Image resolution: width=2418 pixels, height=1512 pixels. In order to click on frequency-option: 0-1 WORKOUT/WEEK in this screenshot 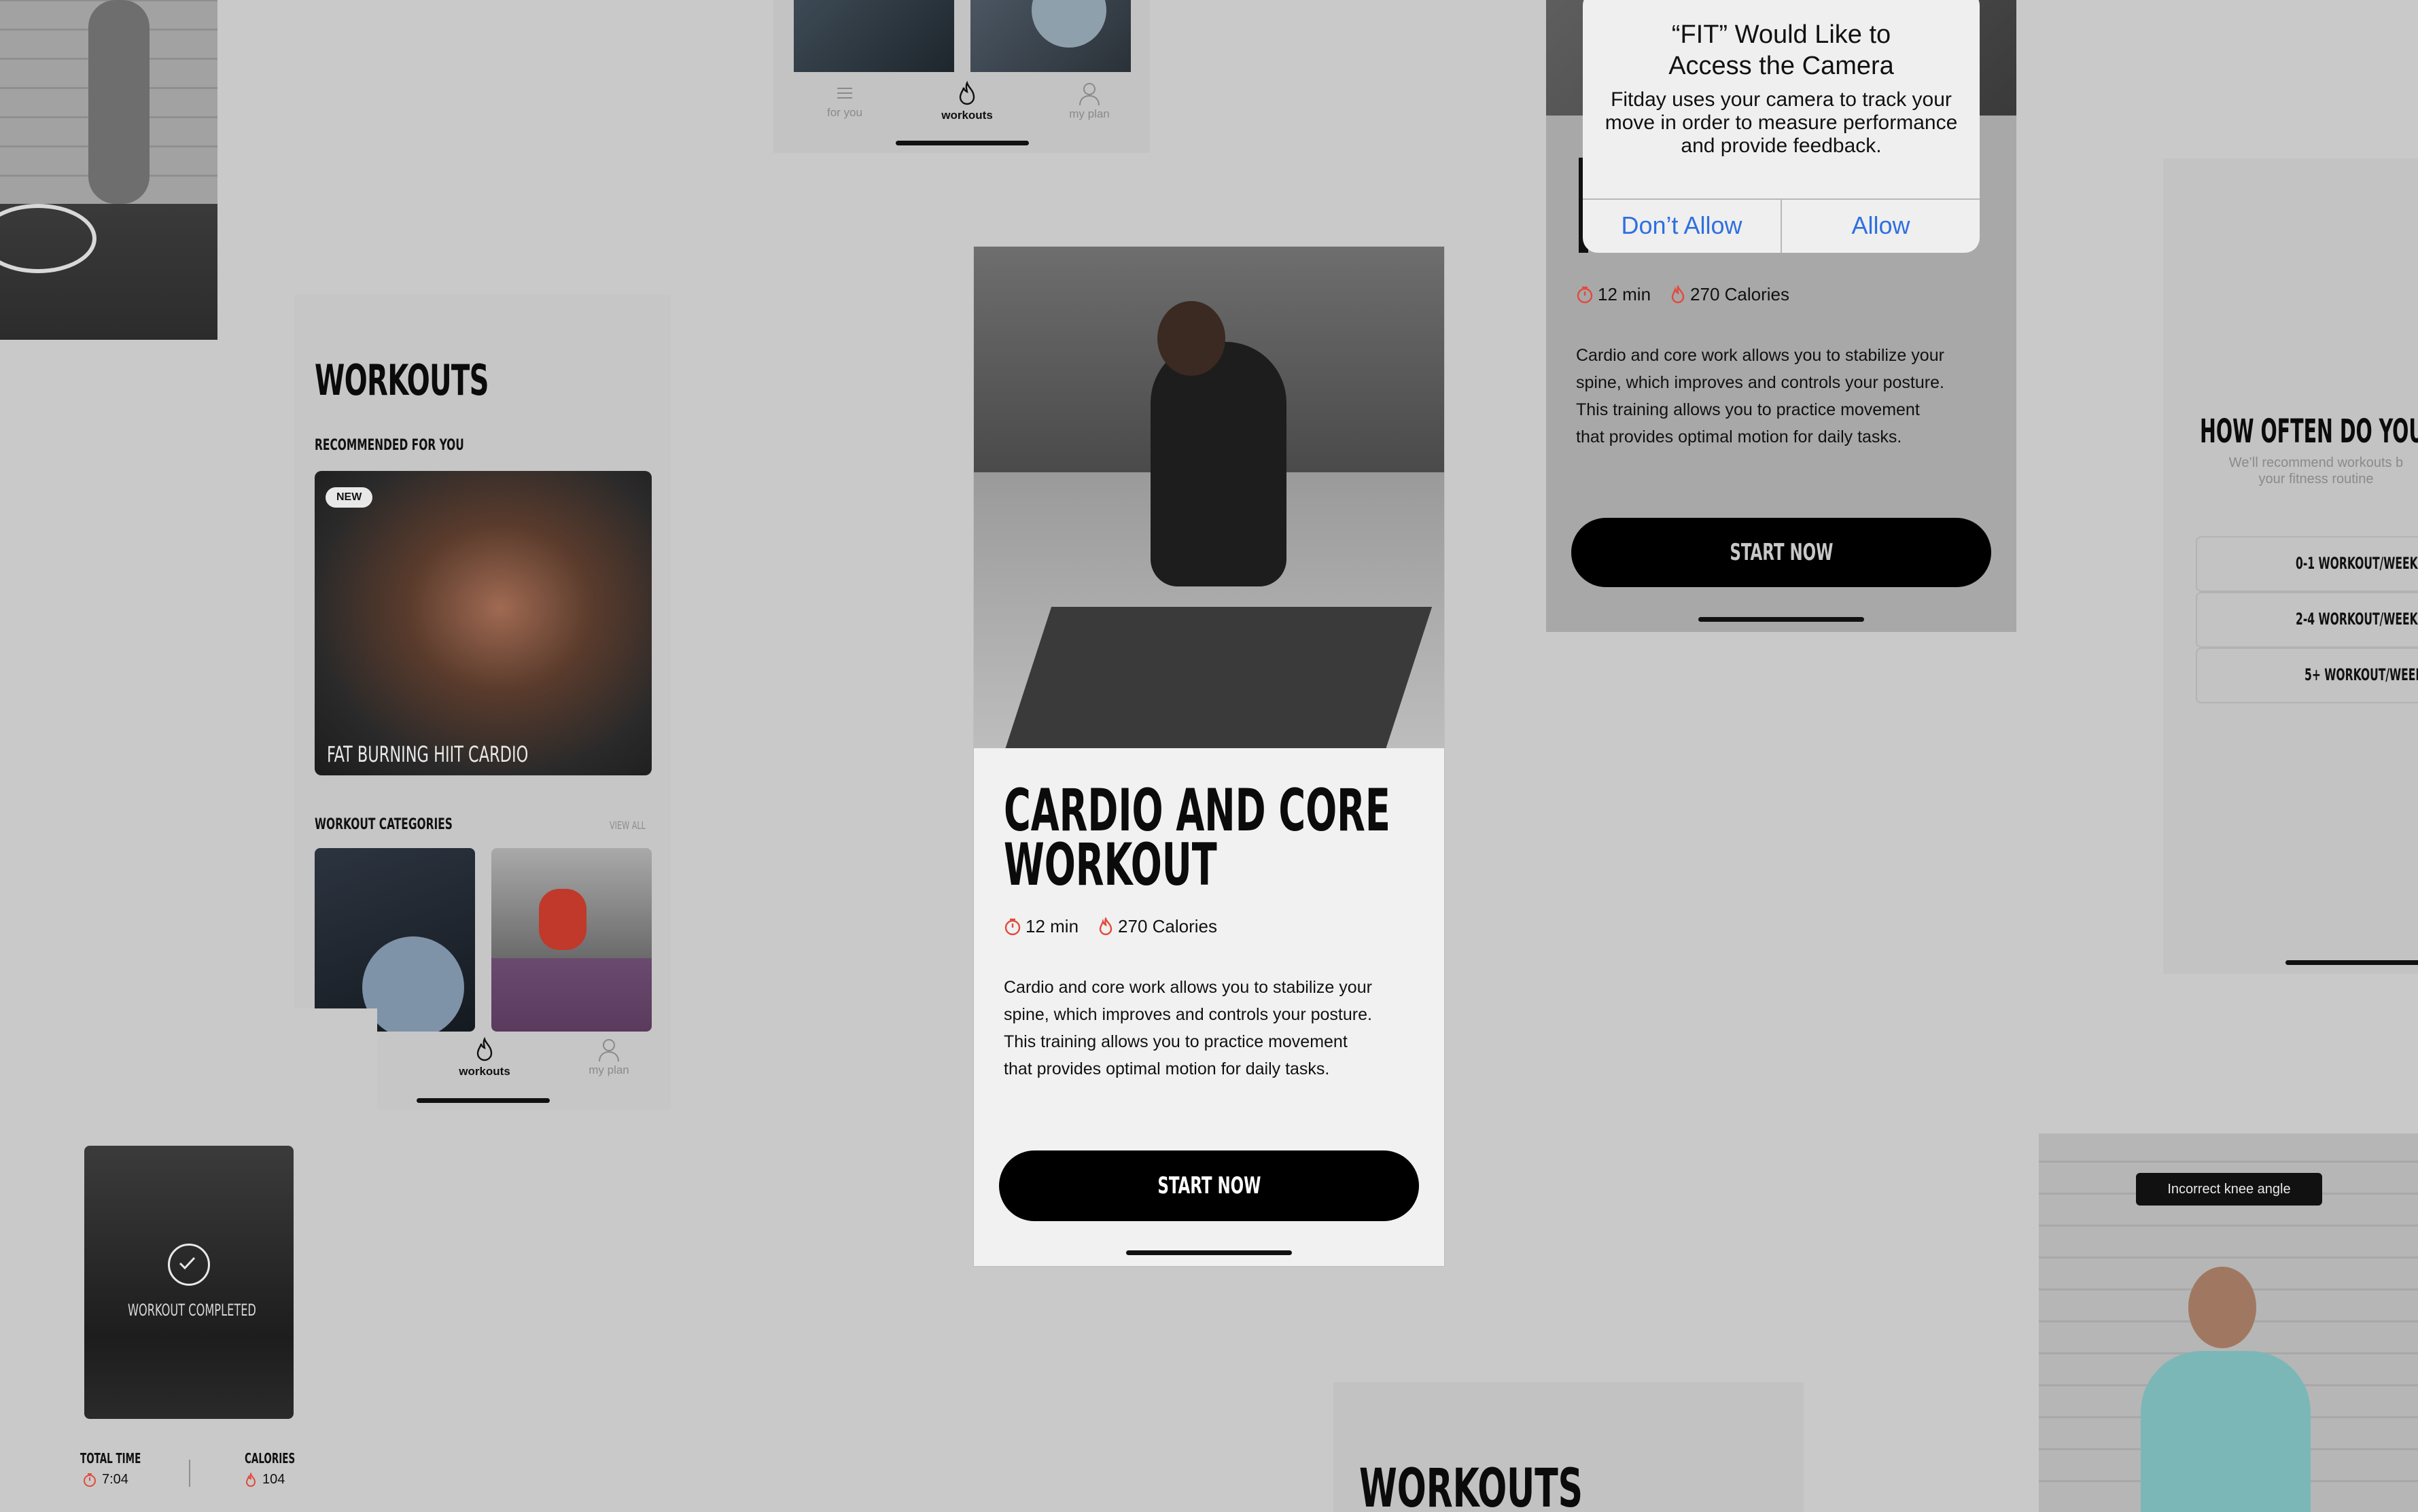, I will do `click(2307, 564)`.